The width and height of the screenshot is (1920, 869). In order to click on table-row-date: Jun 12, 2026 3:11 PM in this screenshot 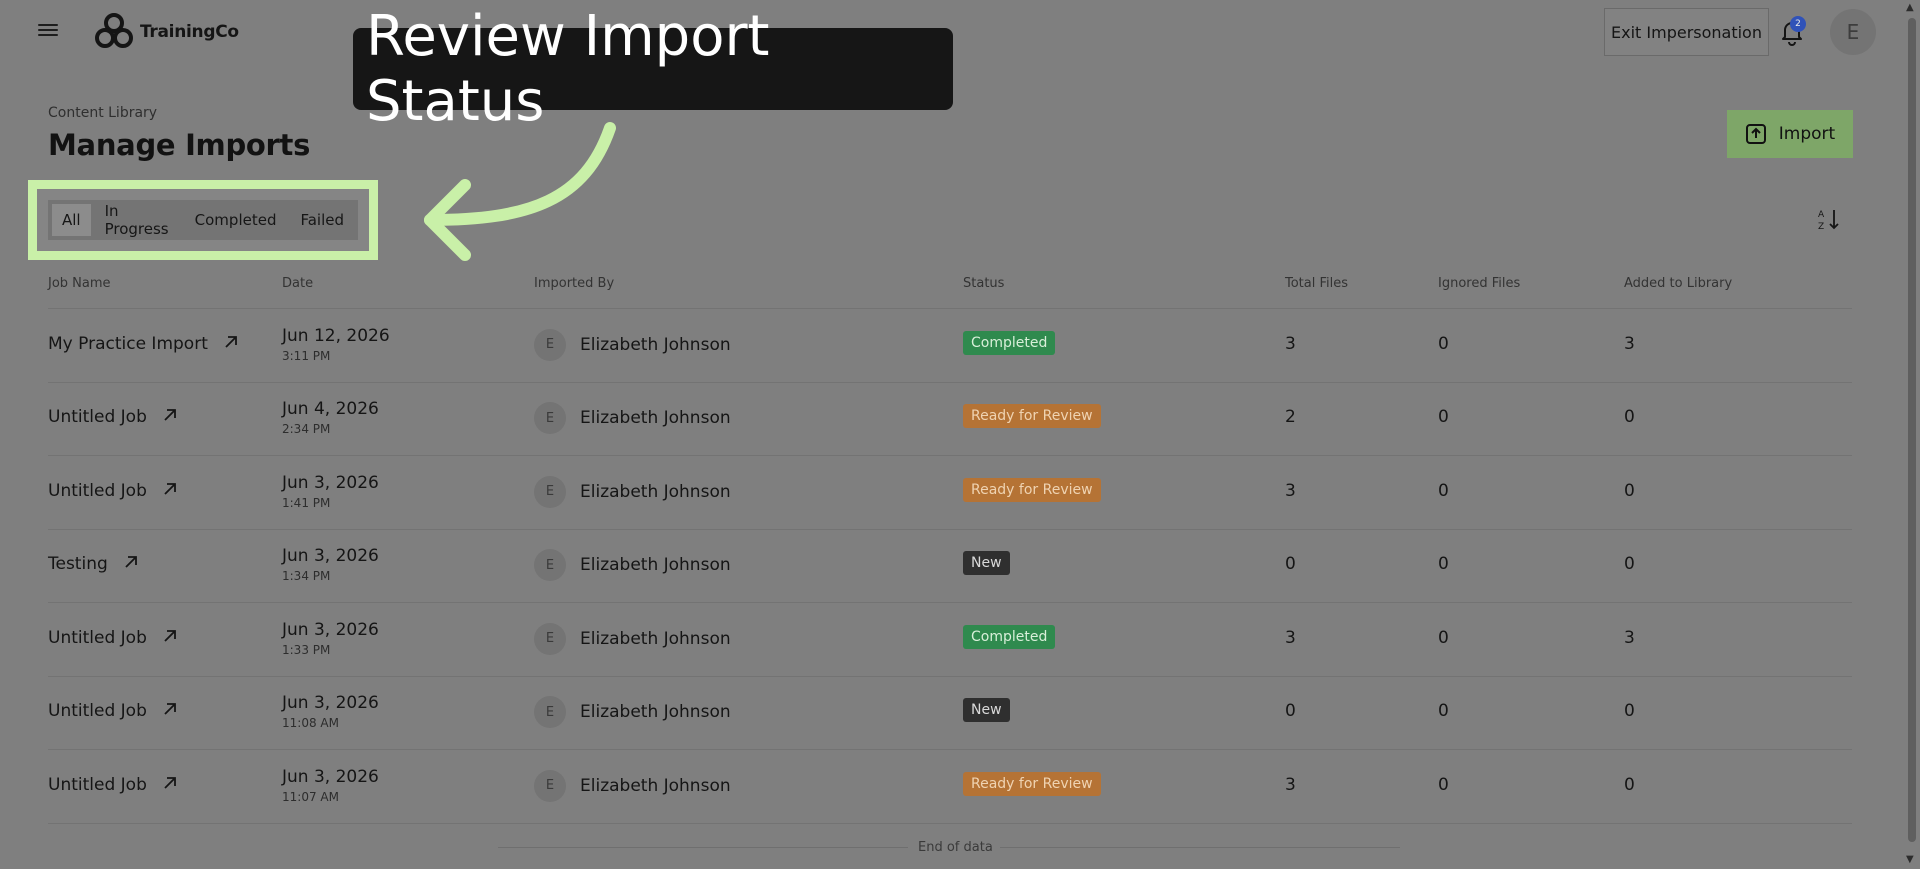, I will do `click(336, 344)`.